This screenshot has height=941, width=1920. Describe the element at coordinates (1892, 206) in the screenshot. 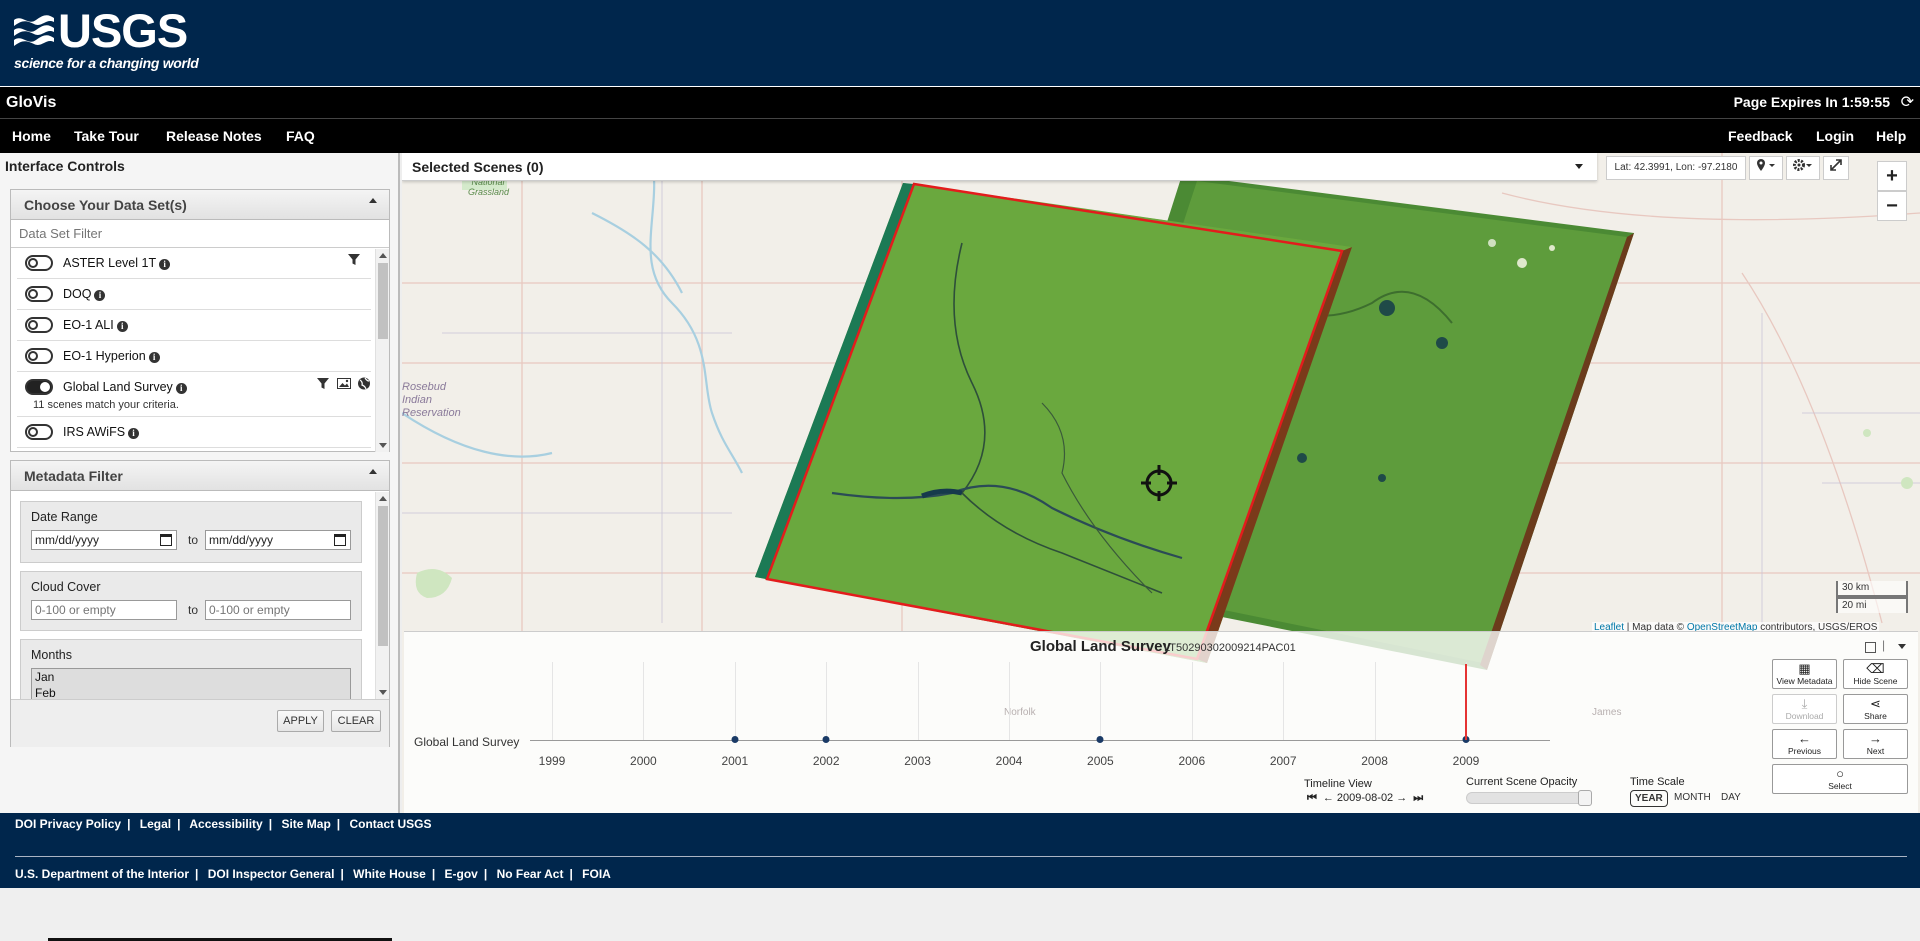

I see `zoom-out-button: −` at that location.